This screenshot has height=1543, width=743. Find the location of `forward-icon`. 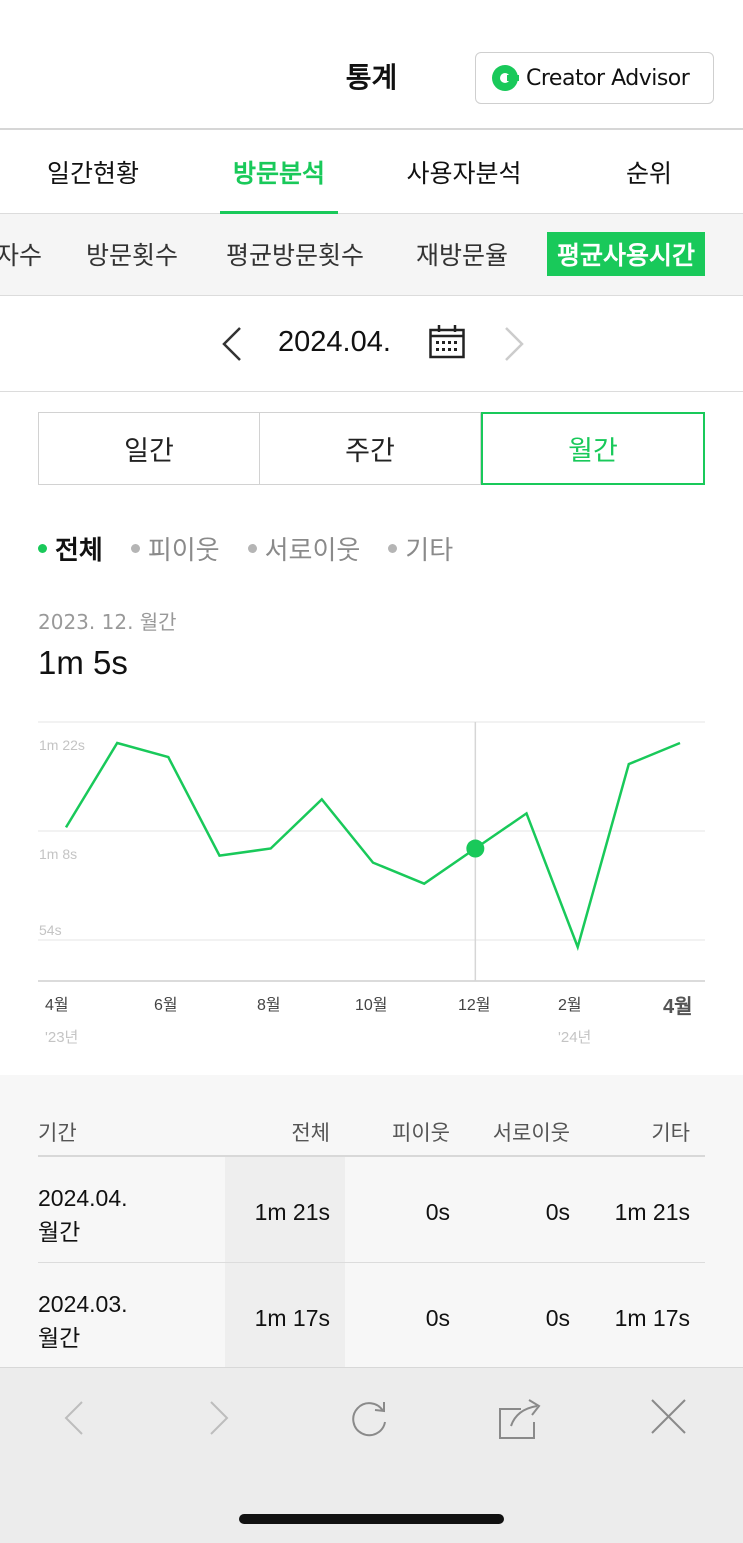

forward-icon is located at coordinates (220, 1418).